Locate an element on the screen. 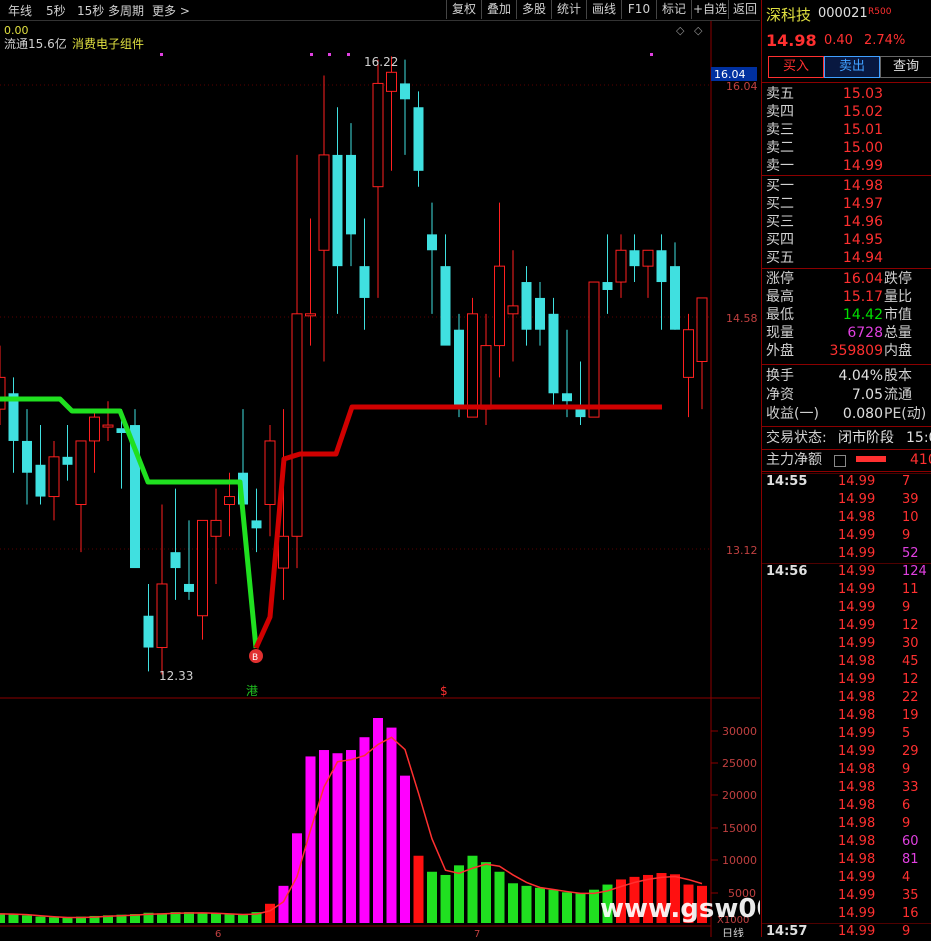 This screenshot has width=931, height=941. ask-row: 卖五 15.03 is located at coordinates (848, 94).